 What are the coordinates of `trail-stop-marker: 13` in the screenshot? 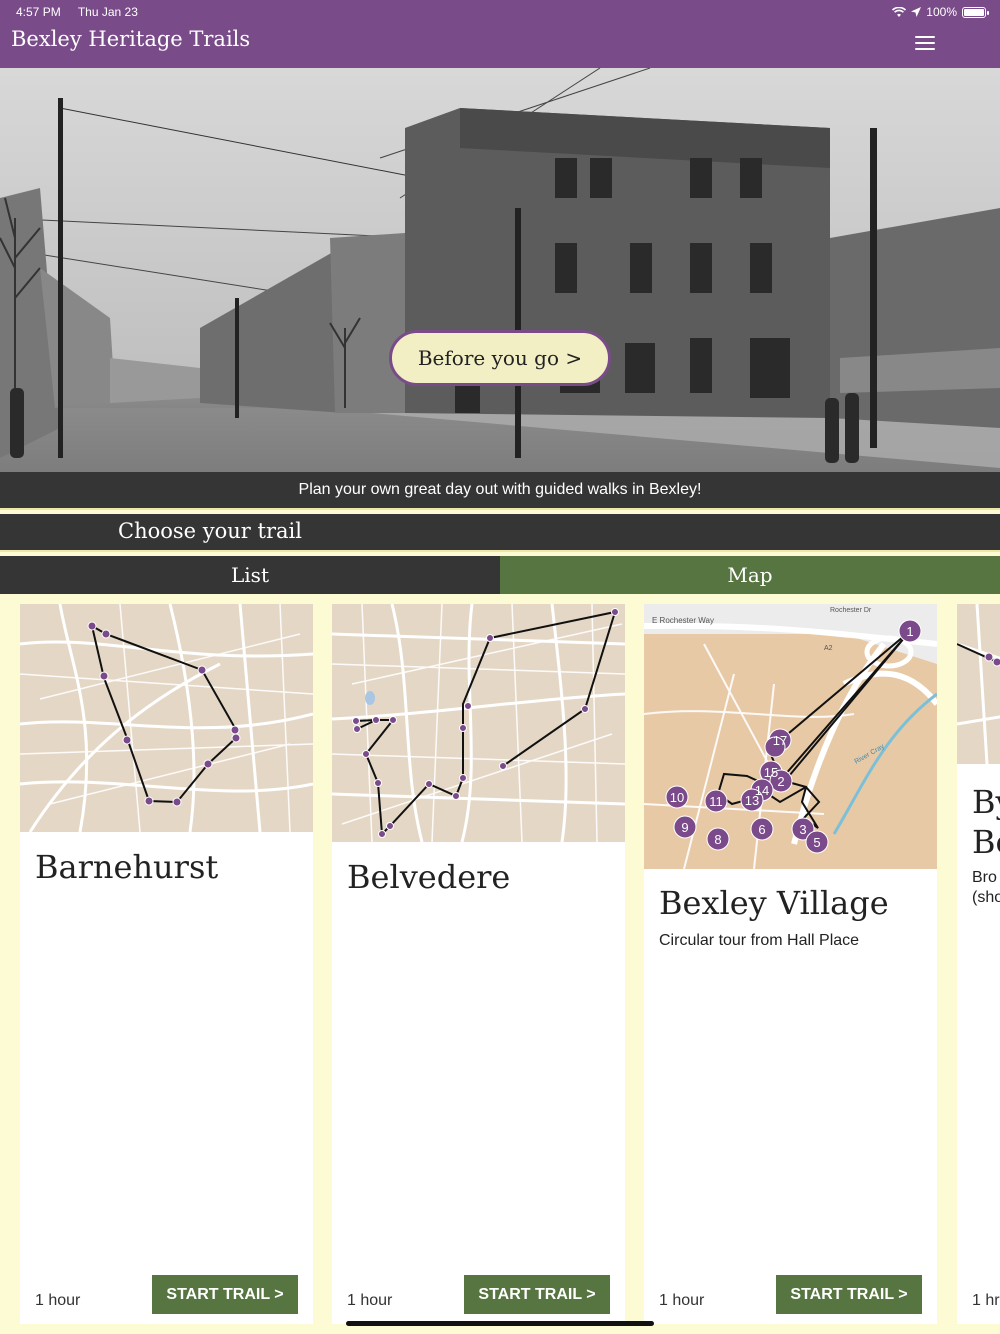 It's located at (752, 800).